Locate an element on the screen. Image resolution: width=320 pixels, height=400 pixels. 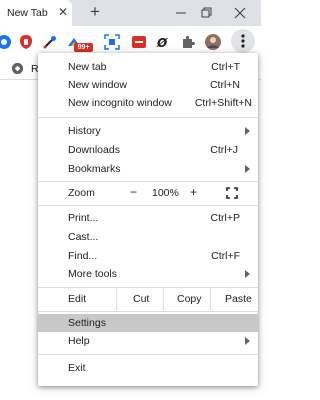
menu-item-history: History is located at coordinates (148, 131).